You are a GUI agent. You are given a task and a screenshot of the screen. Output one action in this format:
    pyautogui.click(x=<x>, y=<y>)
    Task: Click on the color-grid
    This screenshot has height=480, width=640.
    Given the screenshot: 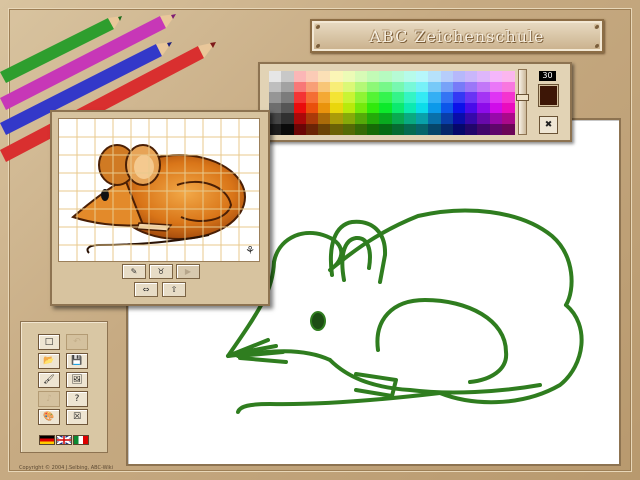 What is the action you would take?
    pyautogui.click(x=392, y=103)
    